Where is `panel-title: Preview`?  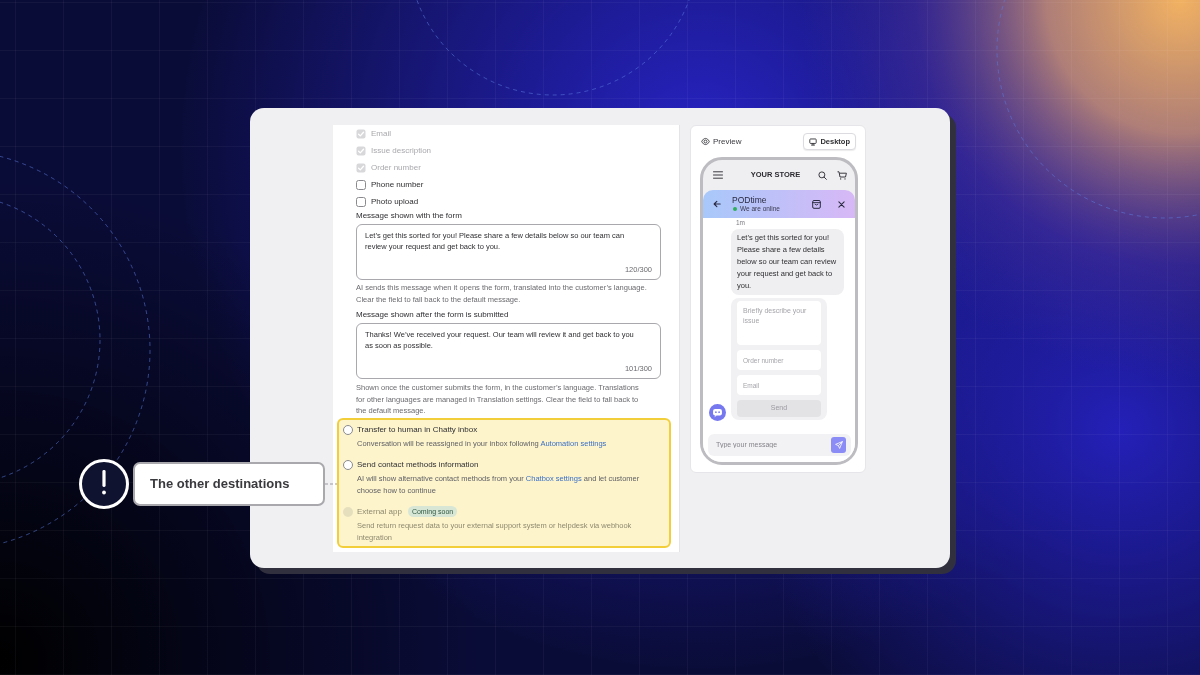
panel-title: Preview is located at coordinates (727, 141).